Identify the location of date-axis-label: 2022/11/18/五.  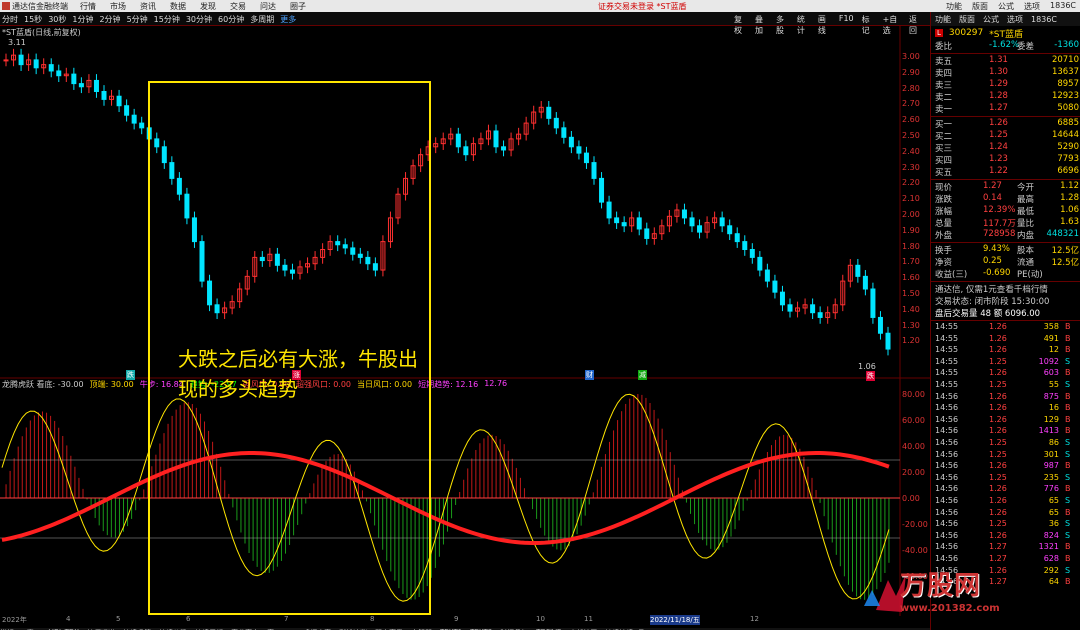
(675, 620).